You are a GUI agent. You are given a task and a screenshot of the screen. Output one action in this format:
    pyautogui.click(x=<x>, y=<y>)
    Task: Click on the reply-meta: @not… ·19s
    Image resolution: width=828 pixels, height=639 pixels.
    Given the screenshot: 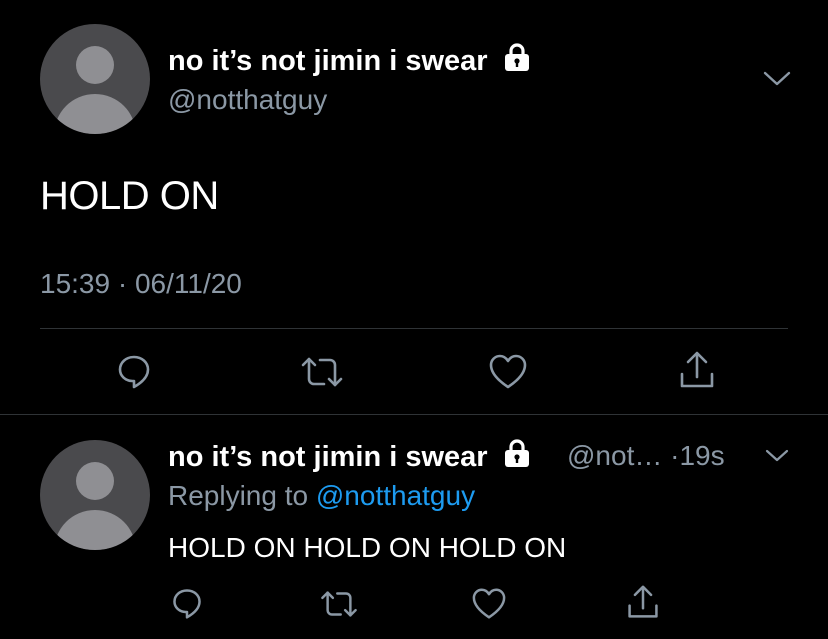 What is the action you would take?
    pyautogui.click(x=646, y=456)
    